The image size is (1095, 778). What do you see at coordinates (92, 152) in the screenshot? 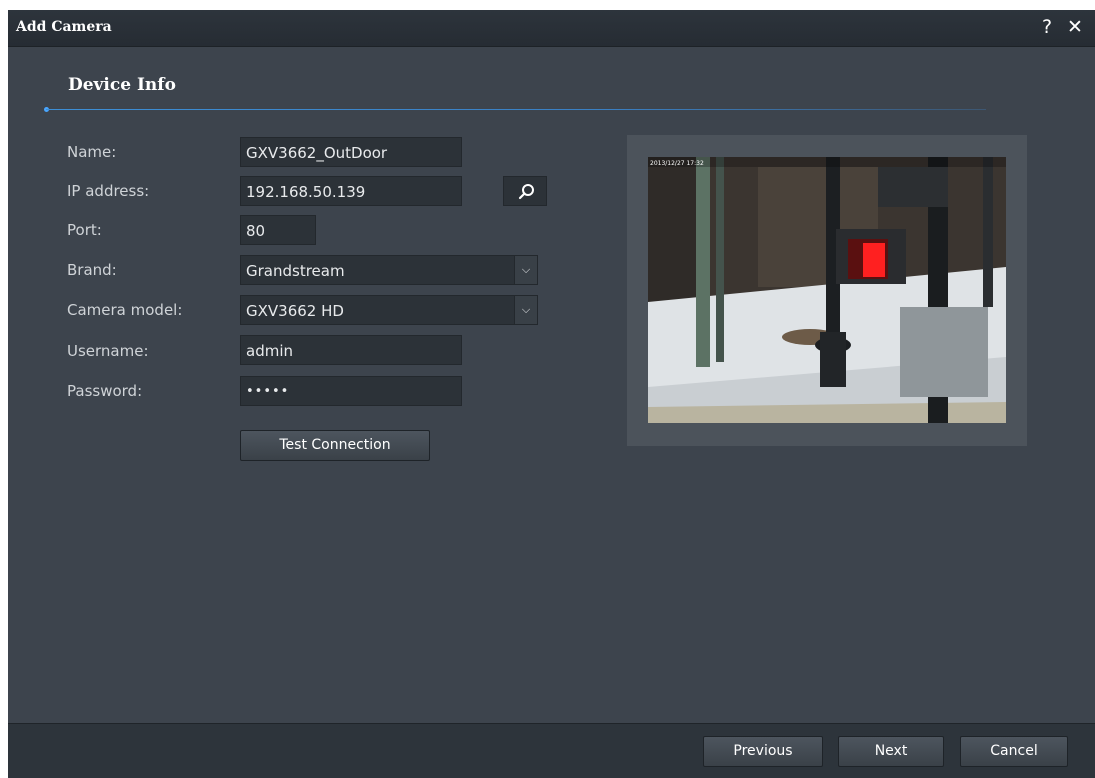
I see `name-label: Name:` at bounding box center [92, 152].